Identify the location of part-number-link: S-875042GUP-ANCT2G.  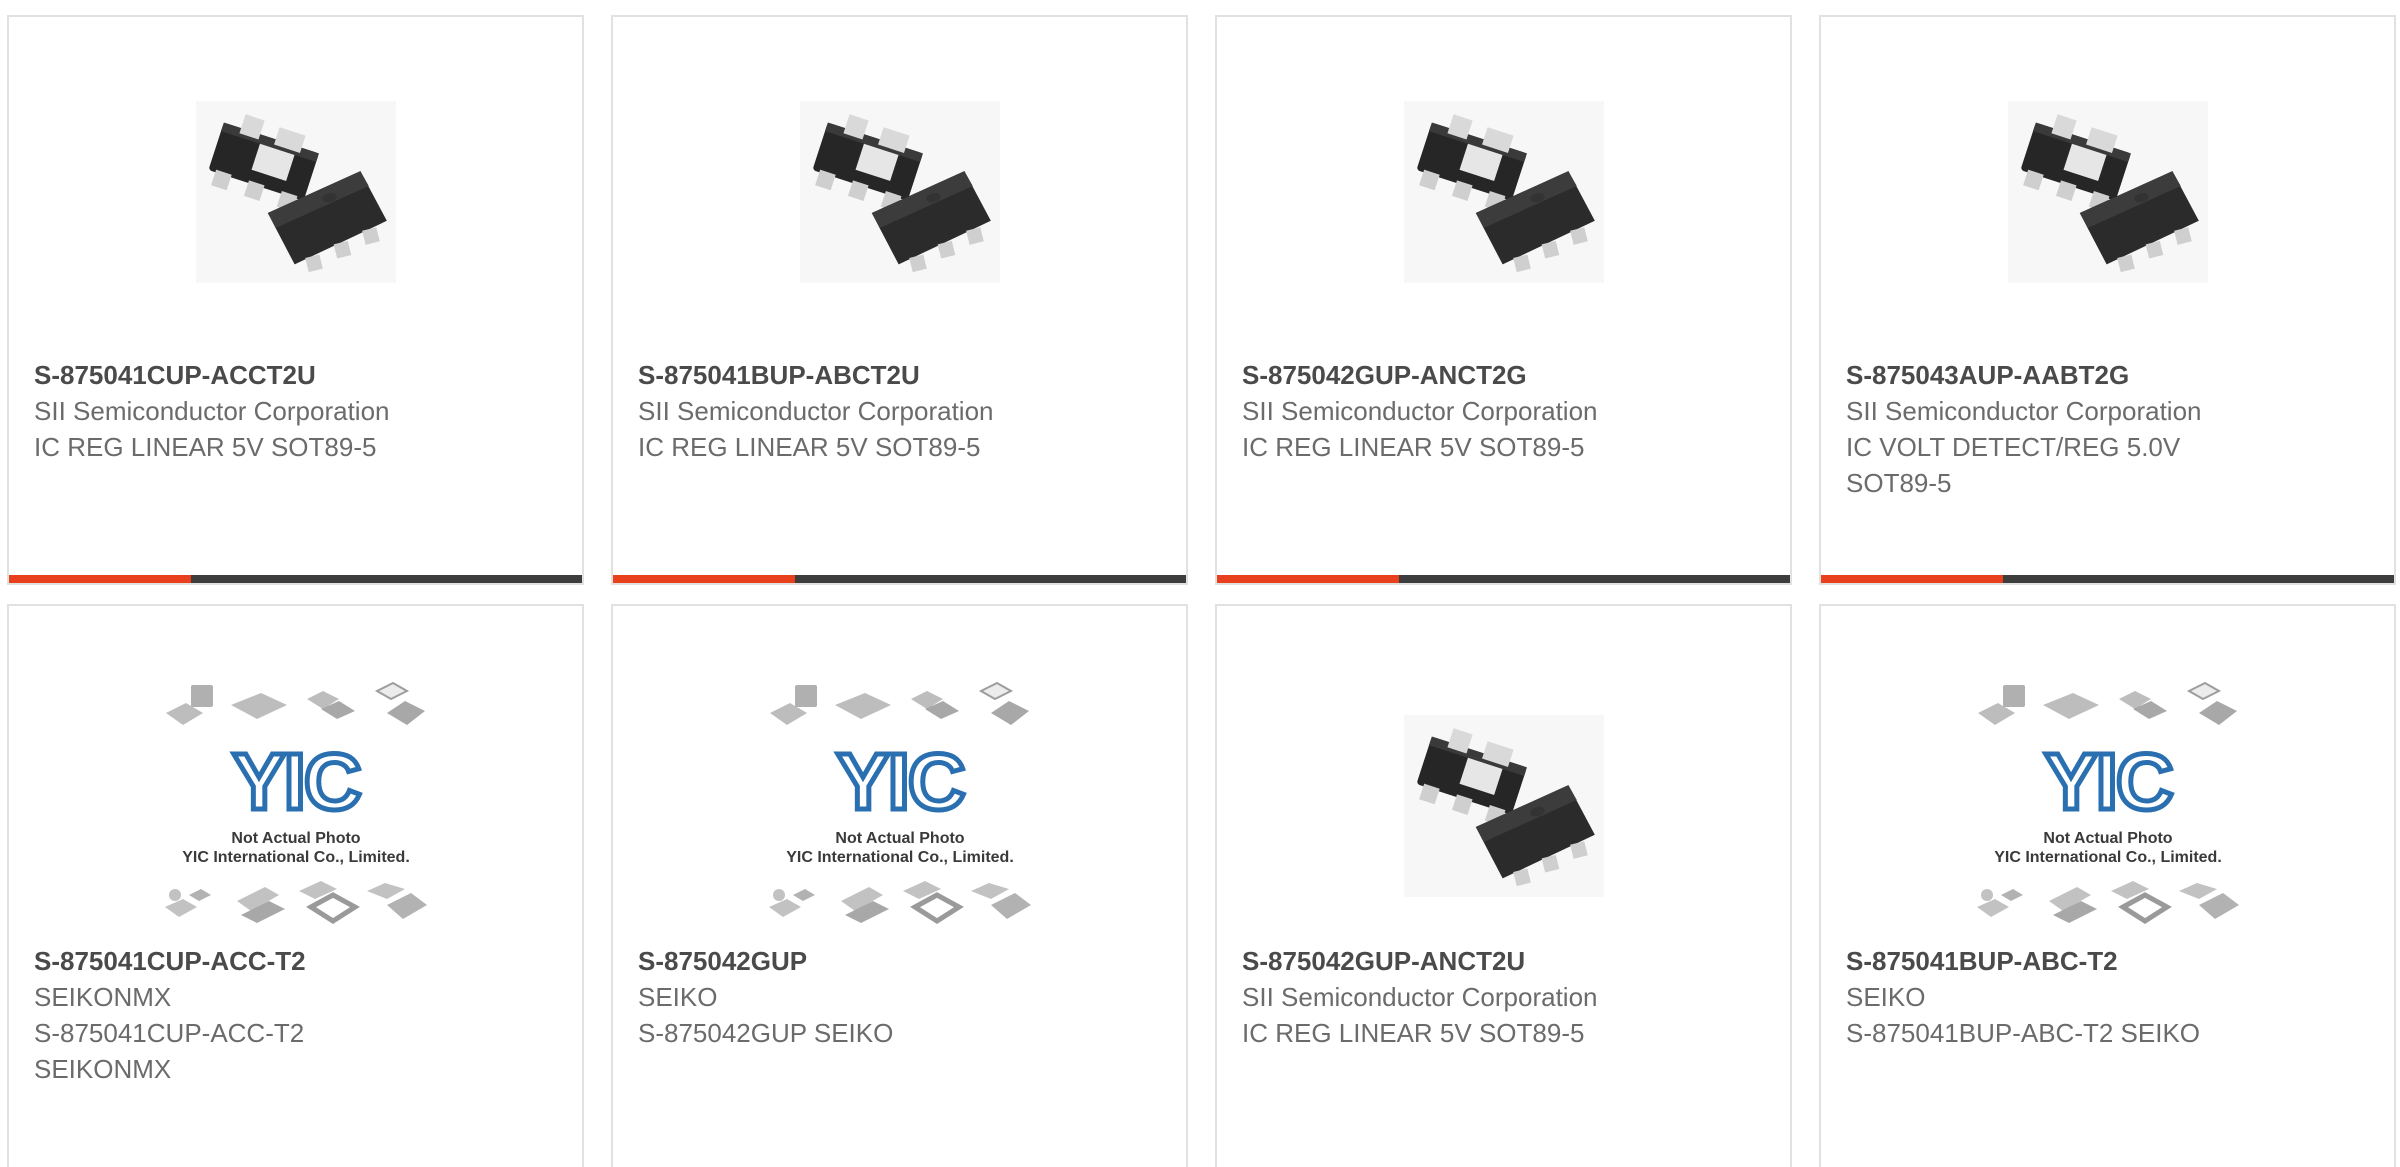
(1506, 375).